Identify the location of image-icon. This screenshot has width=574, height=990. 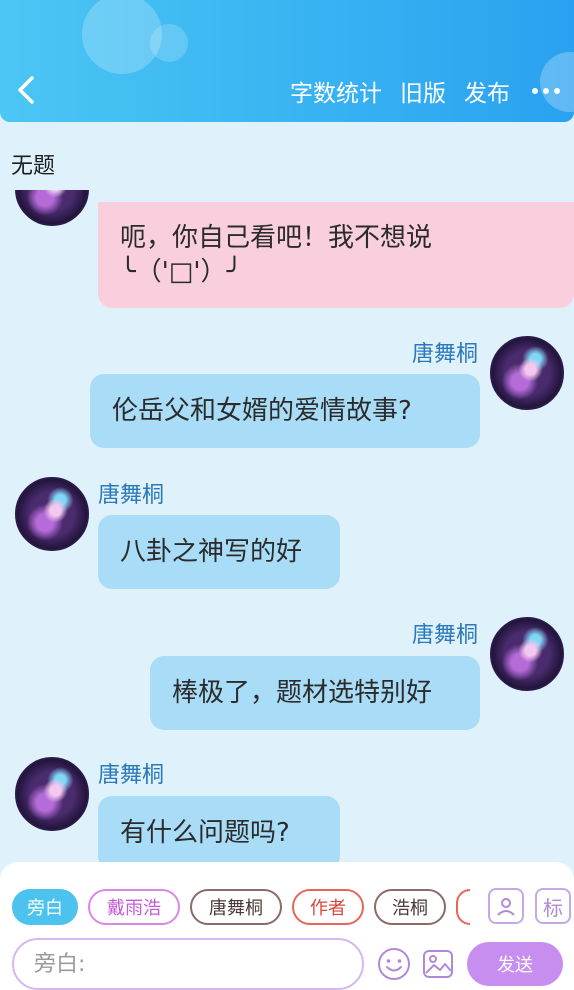
(438, 964).